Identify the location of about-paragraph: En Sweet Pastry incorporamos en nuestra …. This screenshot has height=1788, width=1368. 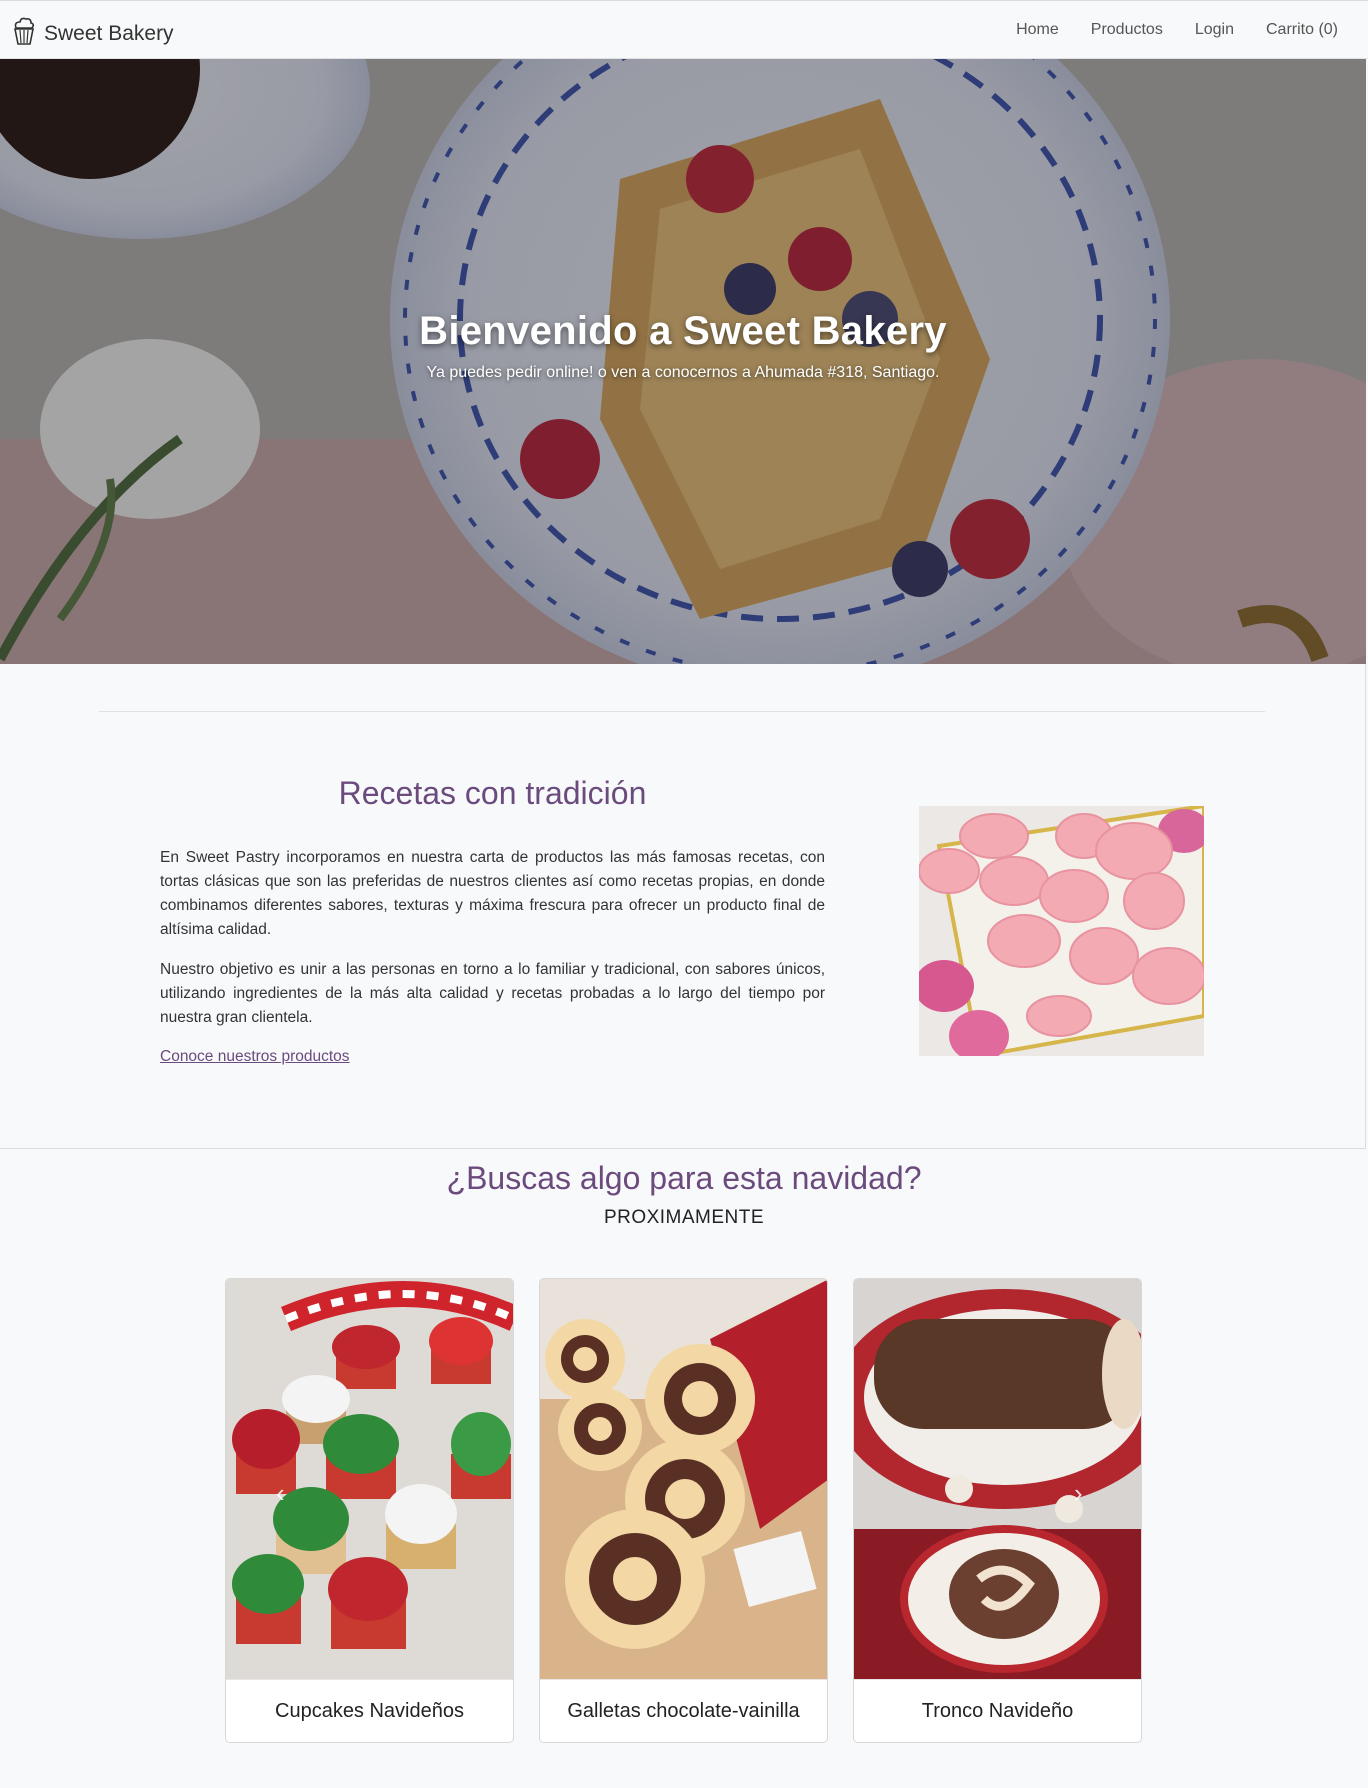
(492, 893).